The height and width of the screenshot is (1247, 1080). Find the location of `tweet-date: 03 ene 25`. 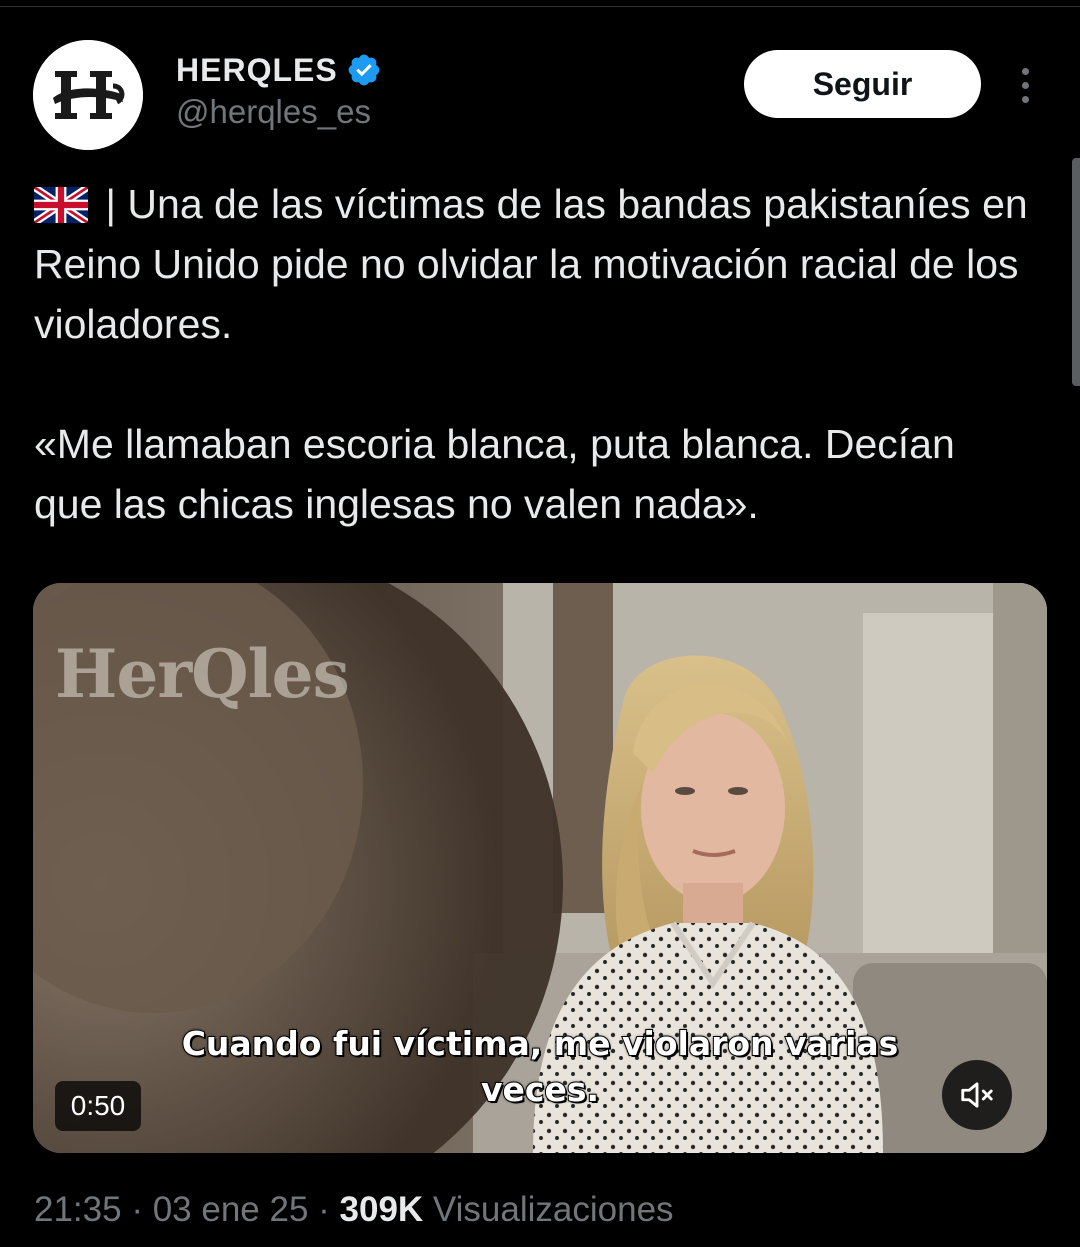

tweet-date: 03 ene 25 is located at coordinates (231, 1209).